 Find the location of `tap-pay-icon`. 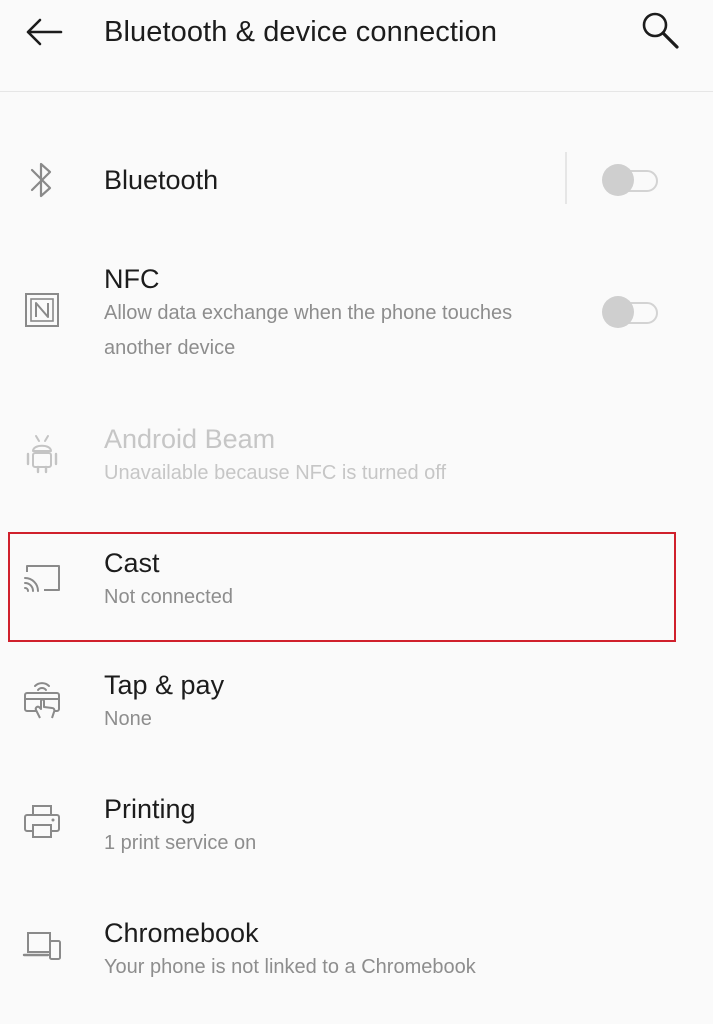

tap-pay-icon is located at coordinates (42, 700).